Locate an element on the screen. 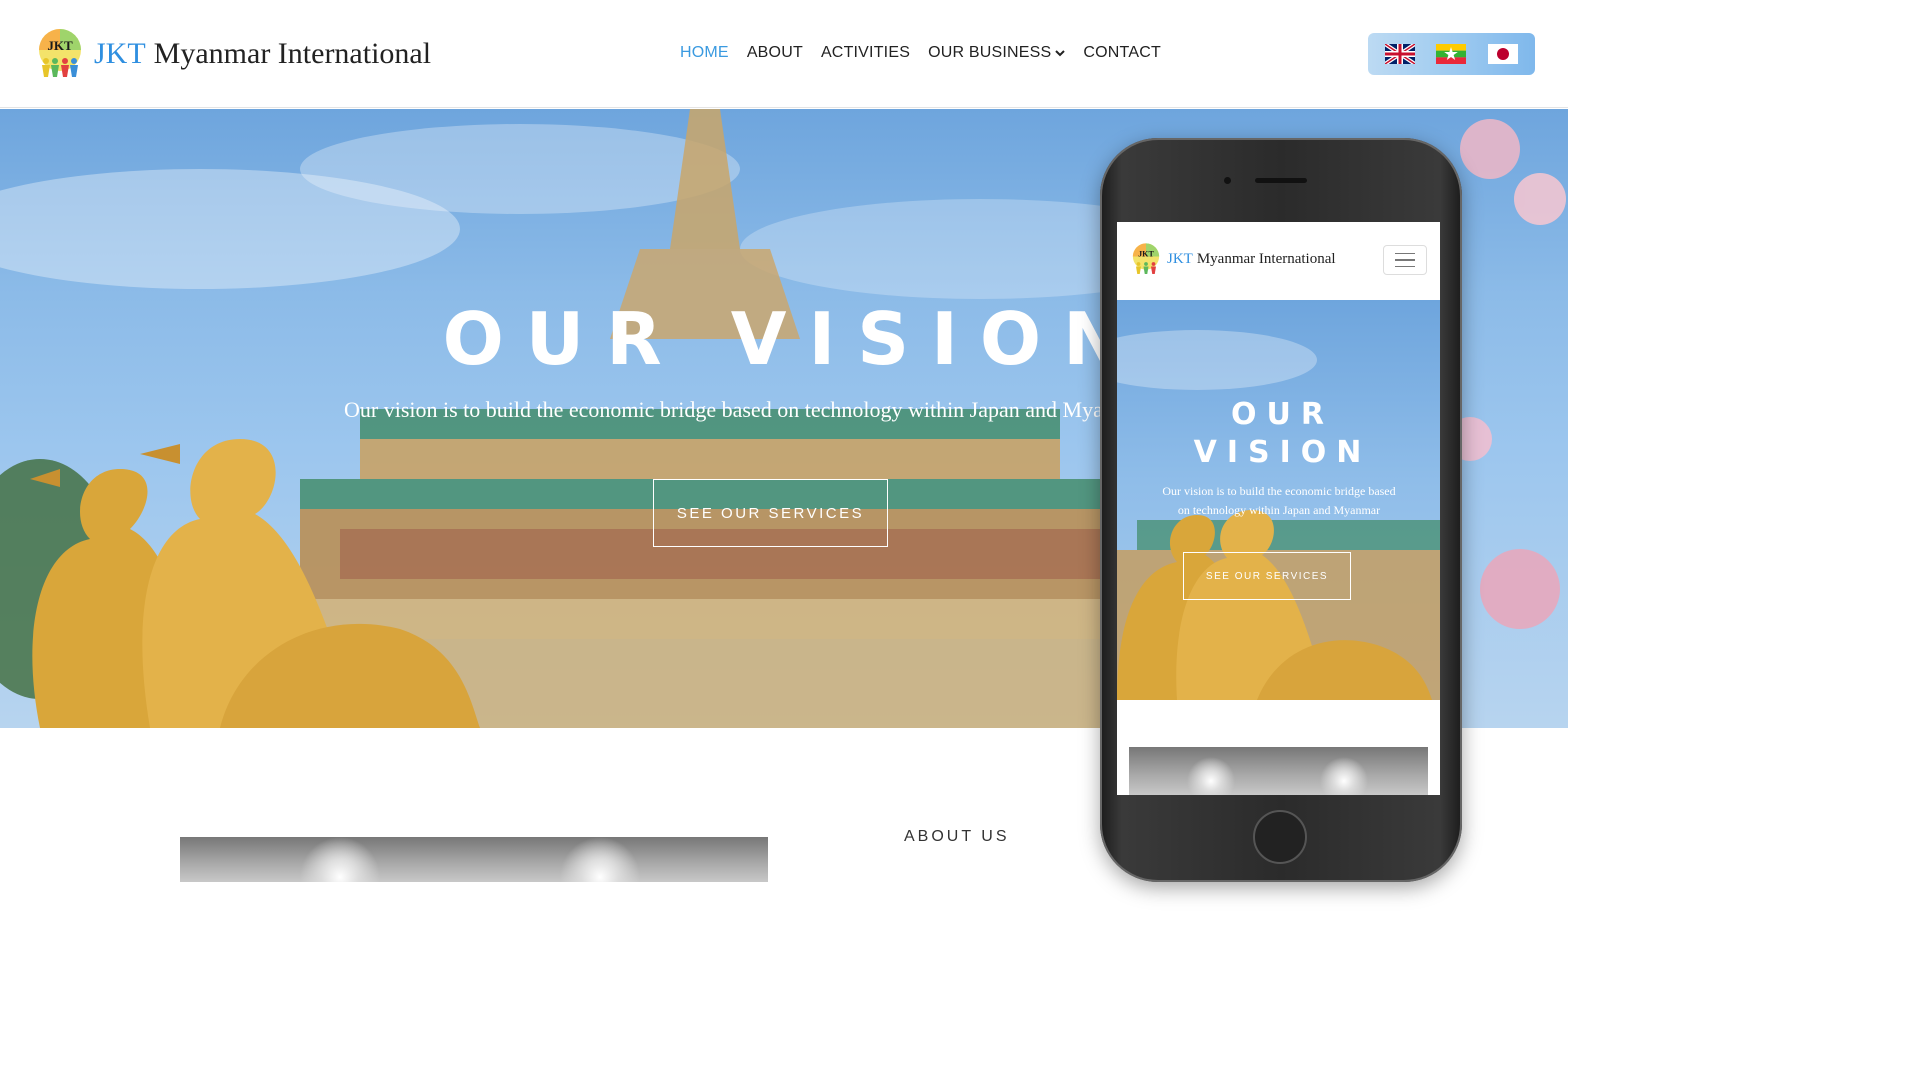  mobile-logo: JKT JKT Myanmar International is located at coordinates (1233, 259).